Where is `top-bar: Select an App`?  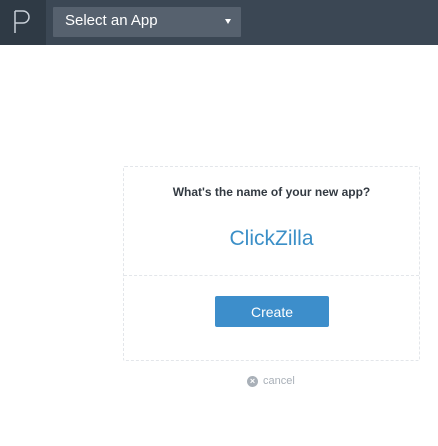 top-bar: Select an App is located at coordinates (219, 22).